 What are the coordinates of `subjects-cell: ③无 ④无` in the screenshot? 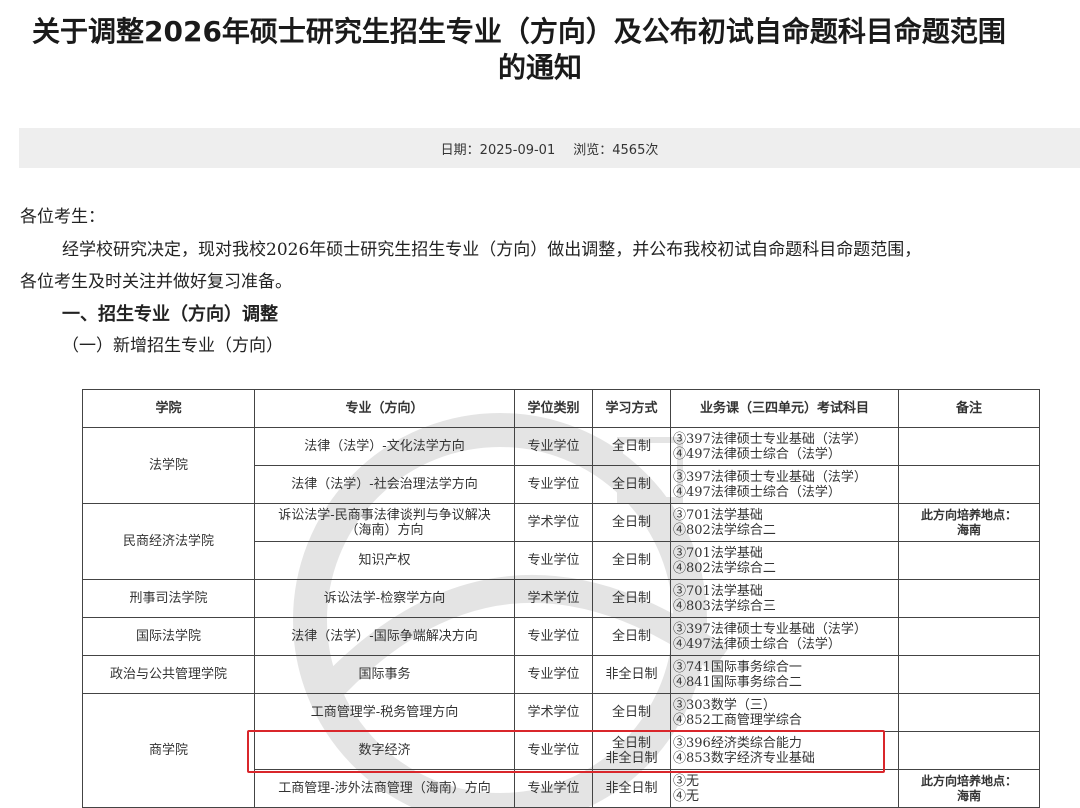 It's located at (784, 788).